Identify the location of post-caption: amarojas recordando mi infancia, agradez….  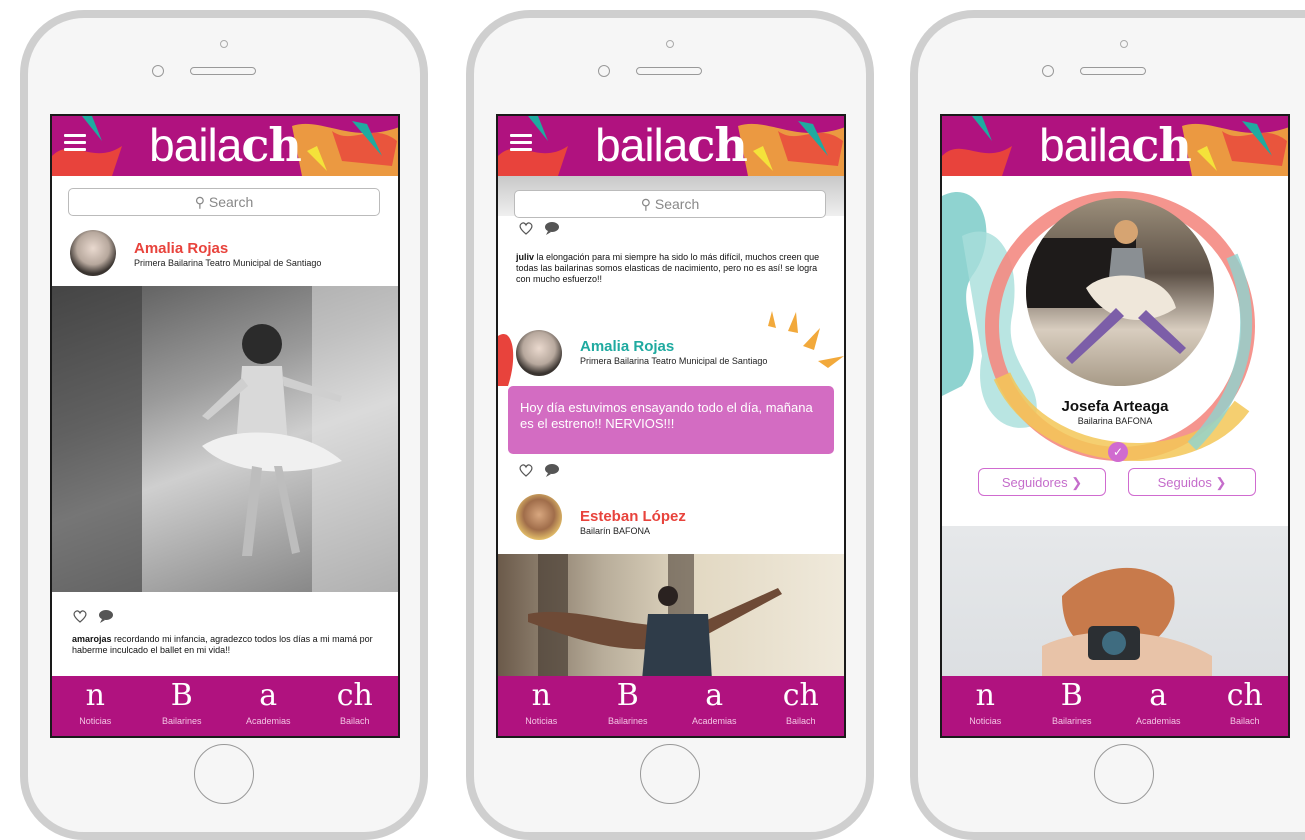
(222, 644).